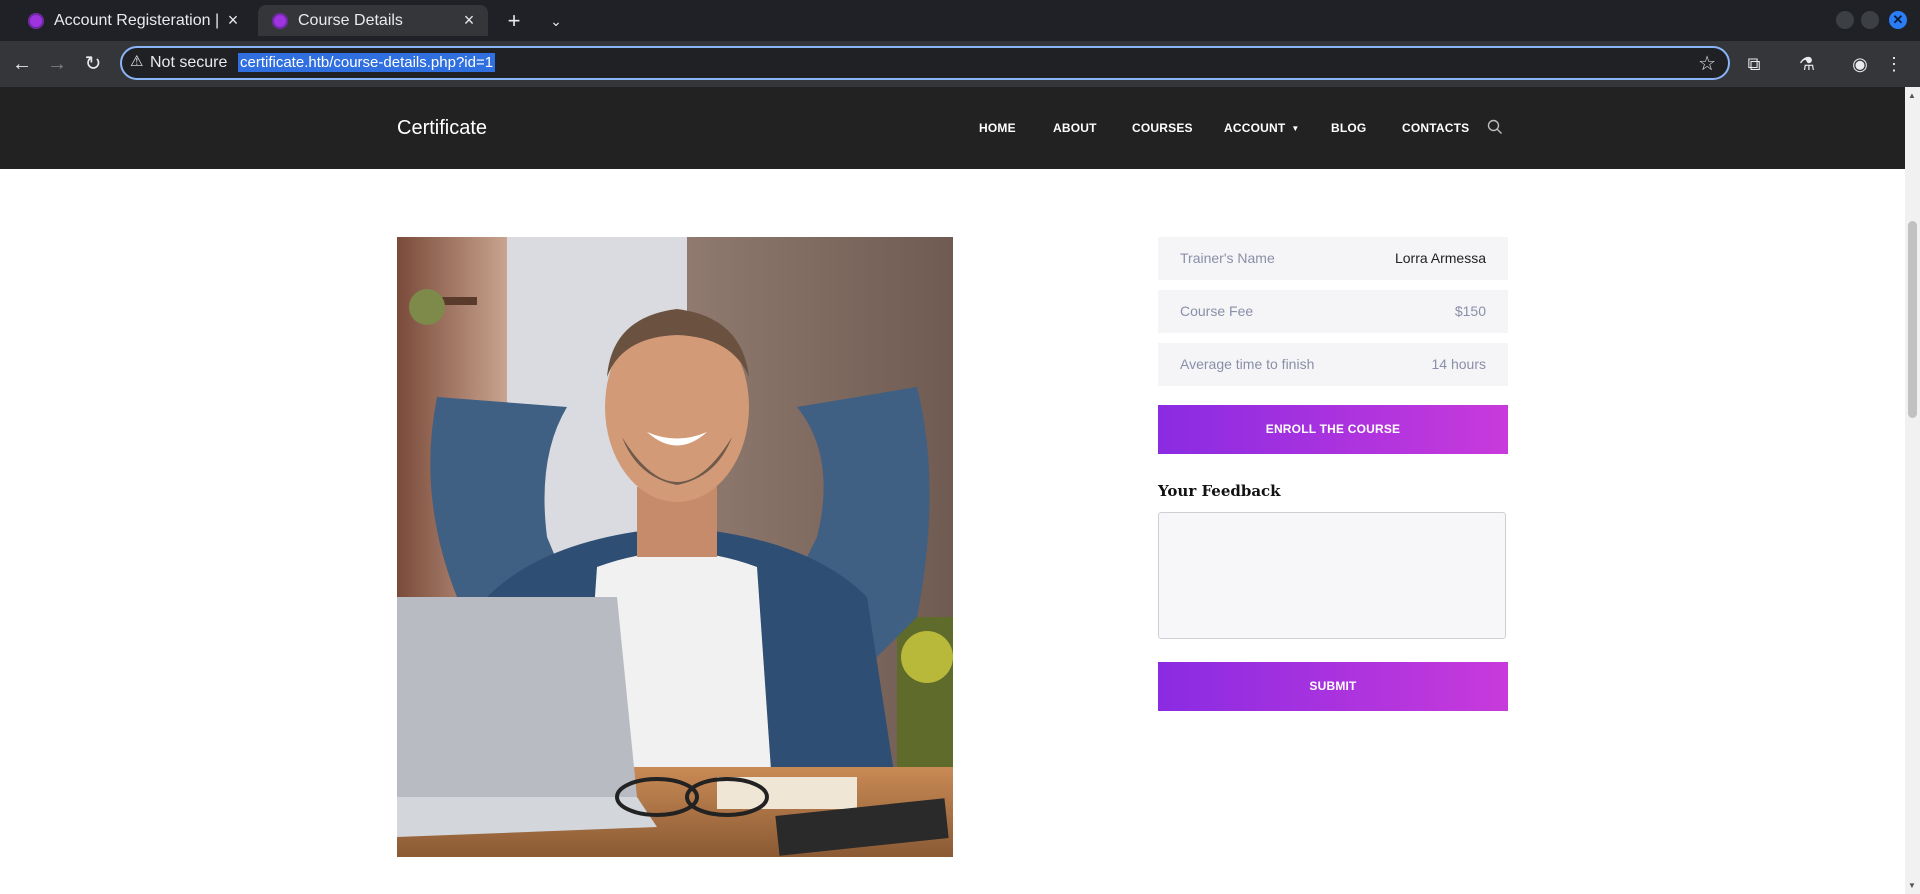  Describe the element at coordinates (1707, 63) in the screenshot. I see `bookmark-star-icon: ☆` at that location.